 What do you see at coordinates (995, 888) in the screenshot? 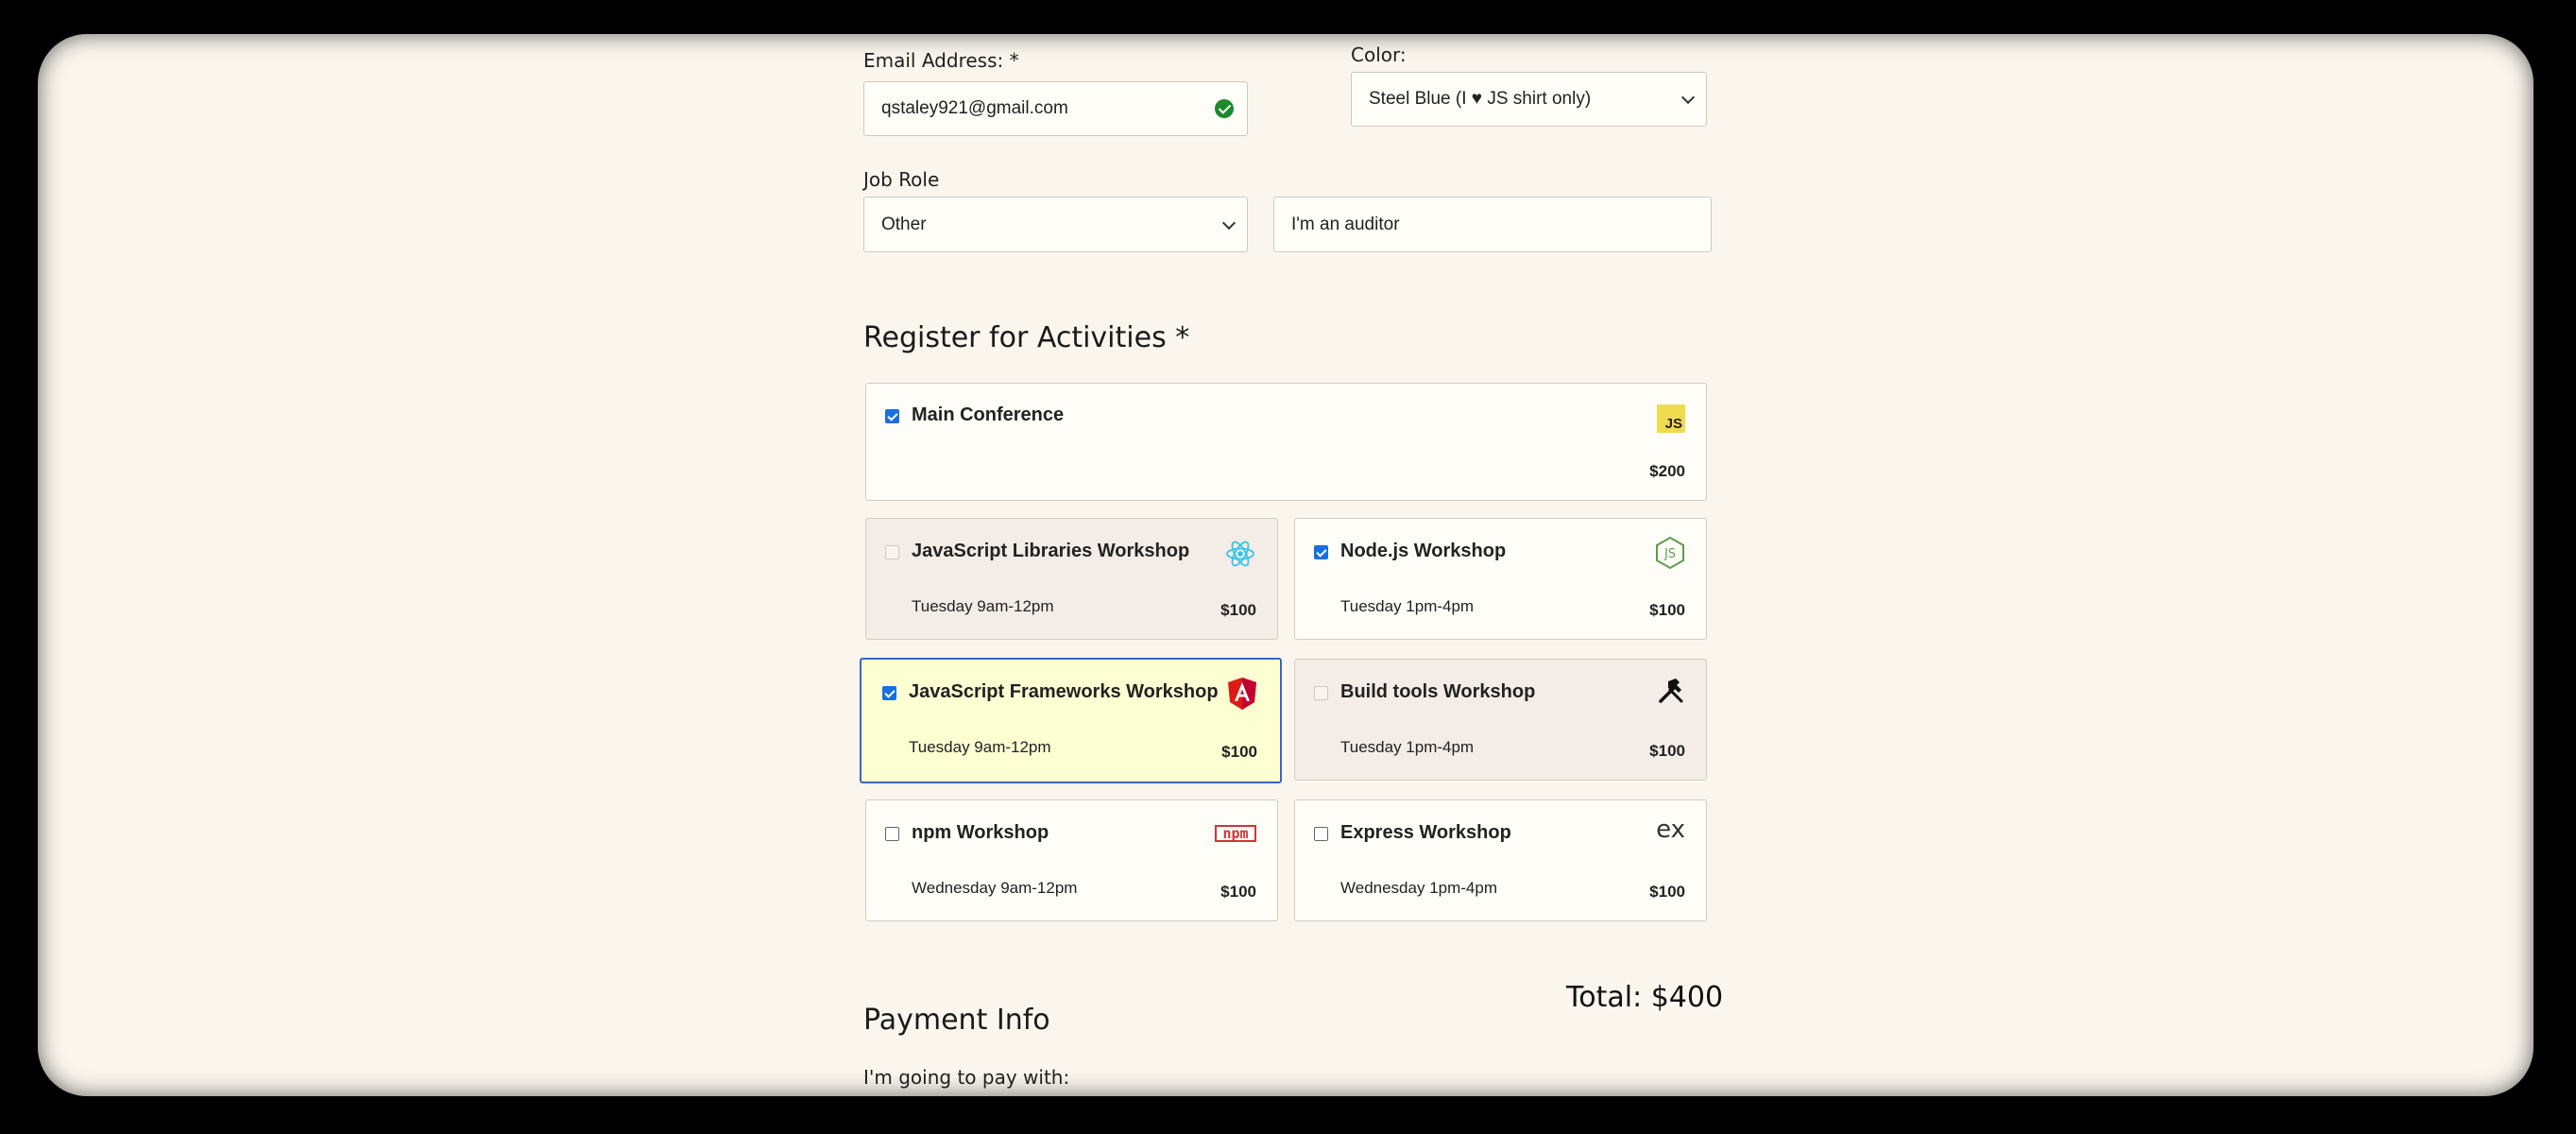
I see `activity-time: Wednesday 9am-12pm` at bounding box center [995, 888].